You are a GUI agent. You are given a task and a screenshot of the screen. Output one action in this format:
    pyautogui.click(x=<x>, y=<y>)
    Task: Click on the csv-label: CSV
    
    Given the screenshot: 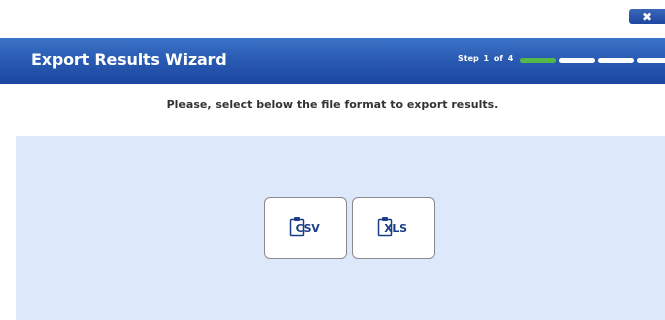 What is the action you would take?
    pyautogui.click(x=307, y=228)
    